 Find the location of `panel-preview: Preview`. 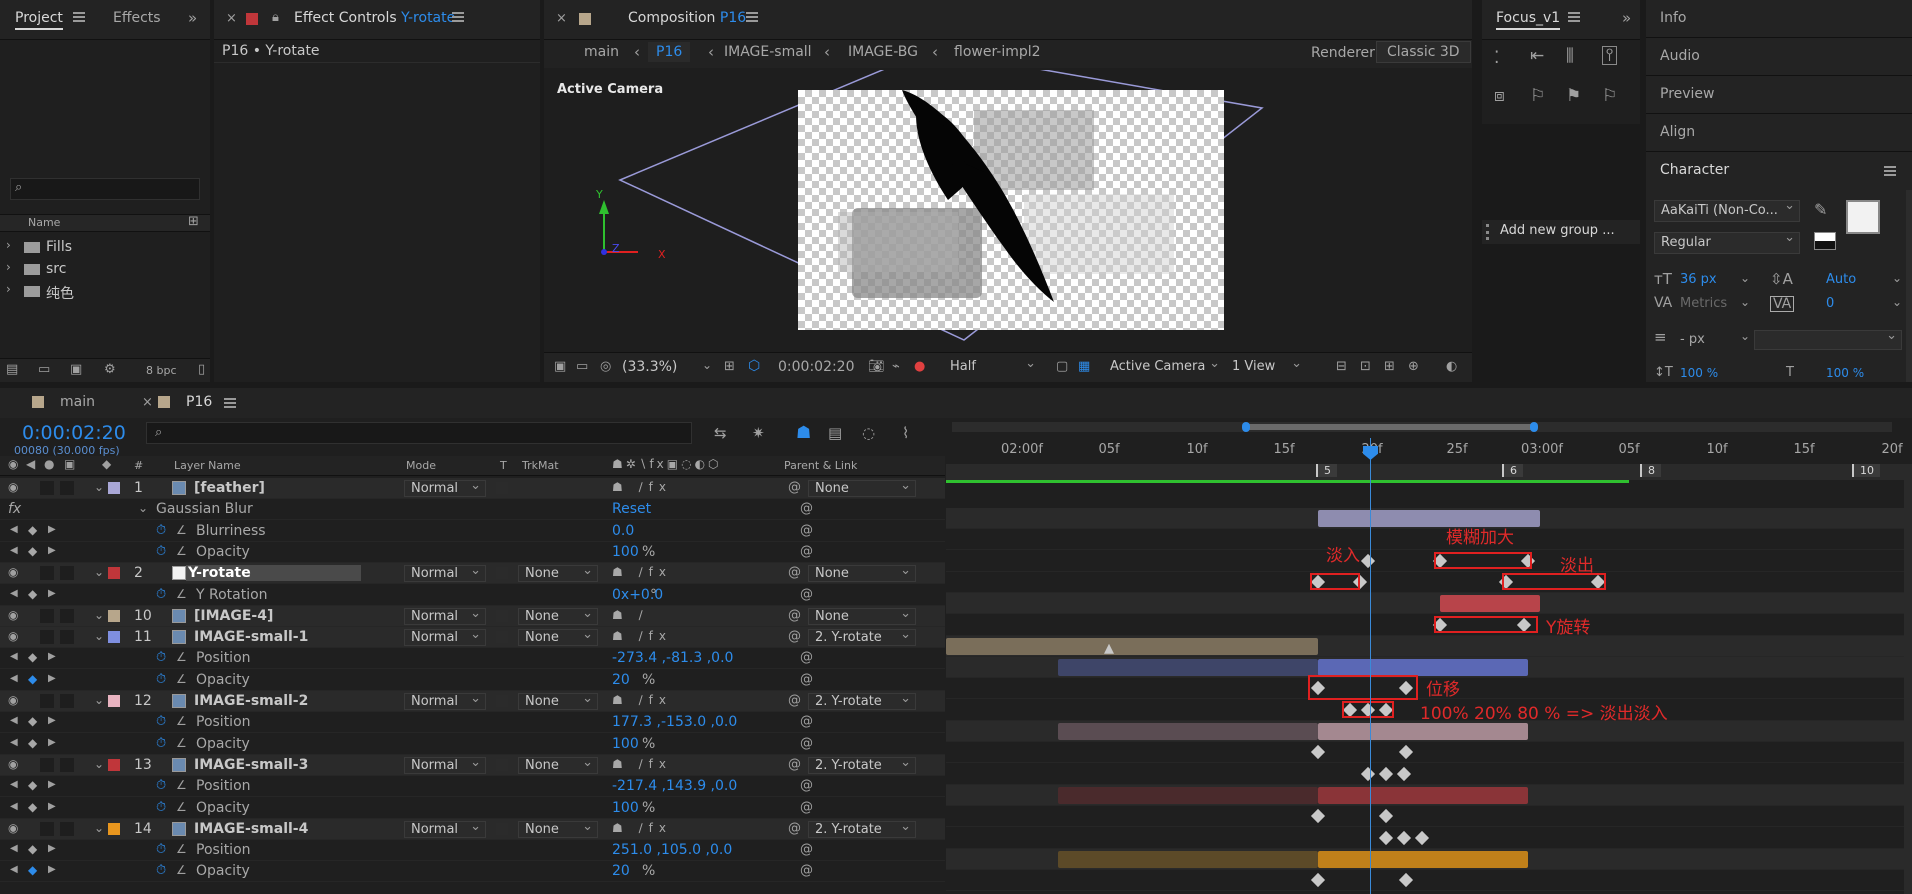

panel-preview: Preview is located at coordinates (1779, 95).